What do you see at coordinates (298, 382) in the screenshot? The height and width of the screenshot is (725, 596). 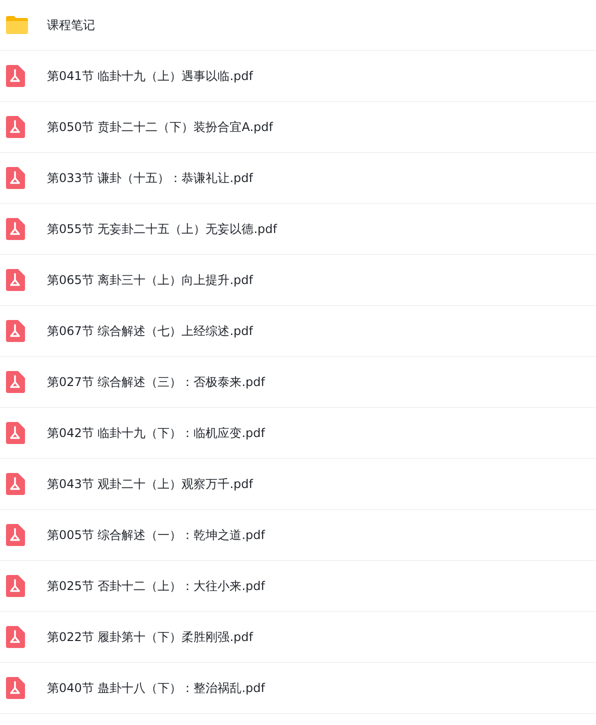 I see `file-row: 第027节 综合解述（三）：否极泰来.pdf` at bounding box center [298, 382].